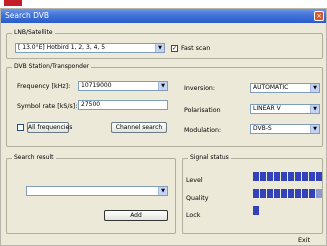 Image resolution: width=327 pixels, height=246 pixels. I want to click on fast-scan-label: Fast scan, so click(196, 48).